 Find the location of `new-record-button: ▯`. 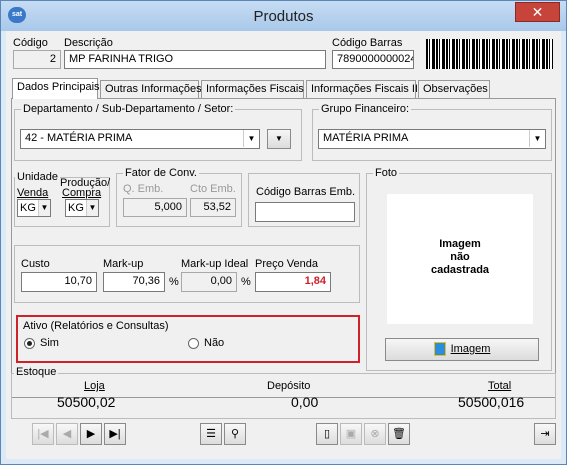

new-record-button: ▯ is located at coordinates (327, 434).